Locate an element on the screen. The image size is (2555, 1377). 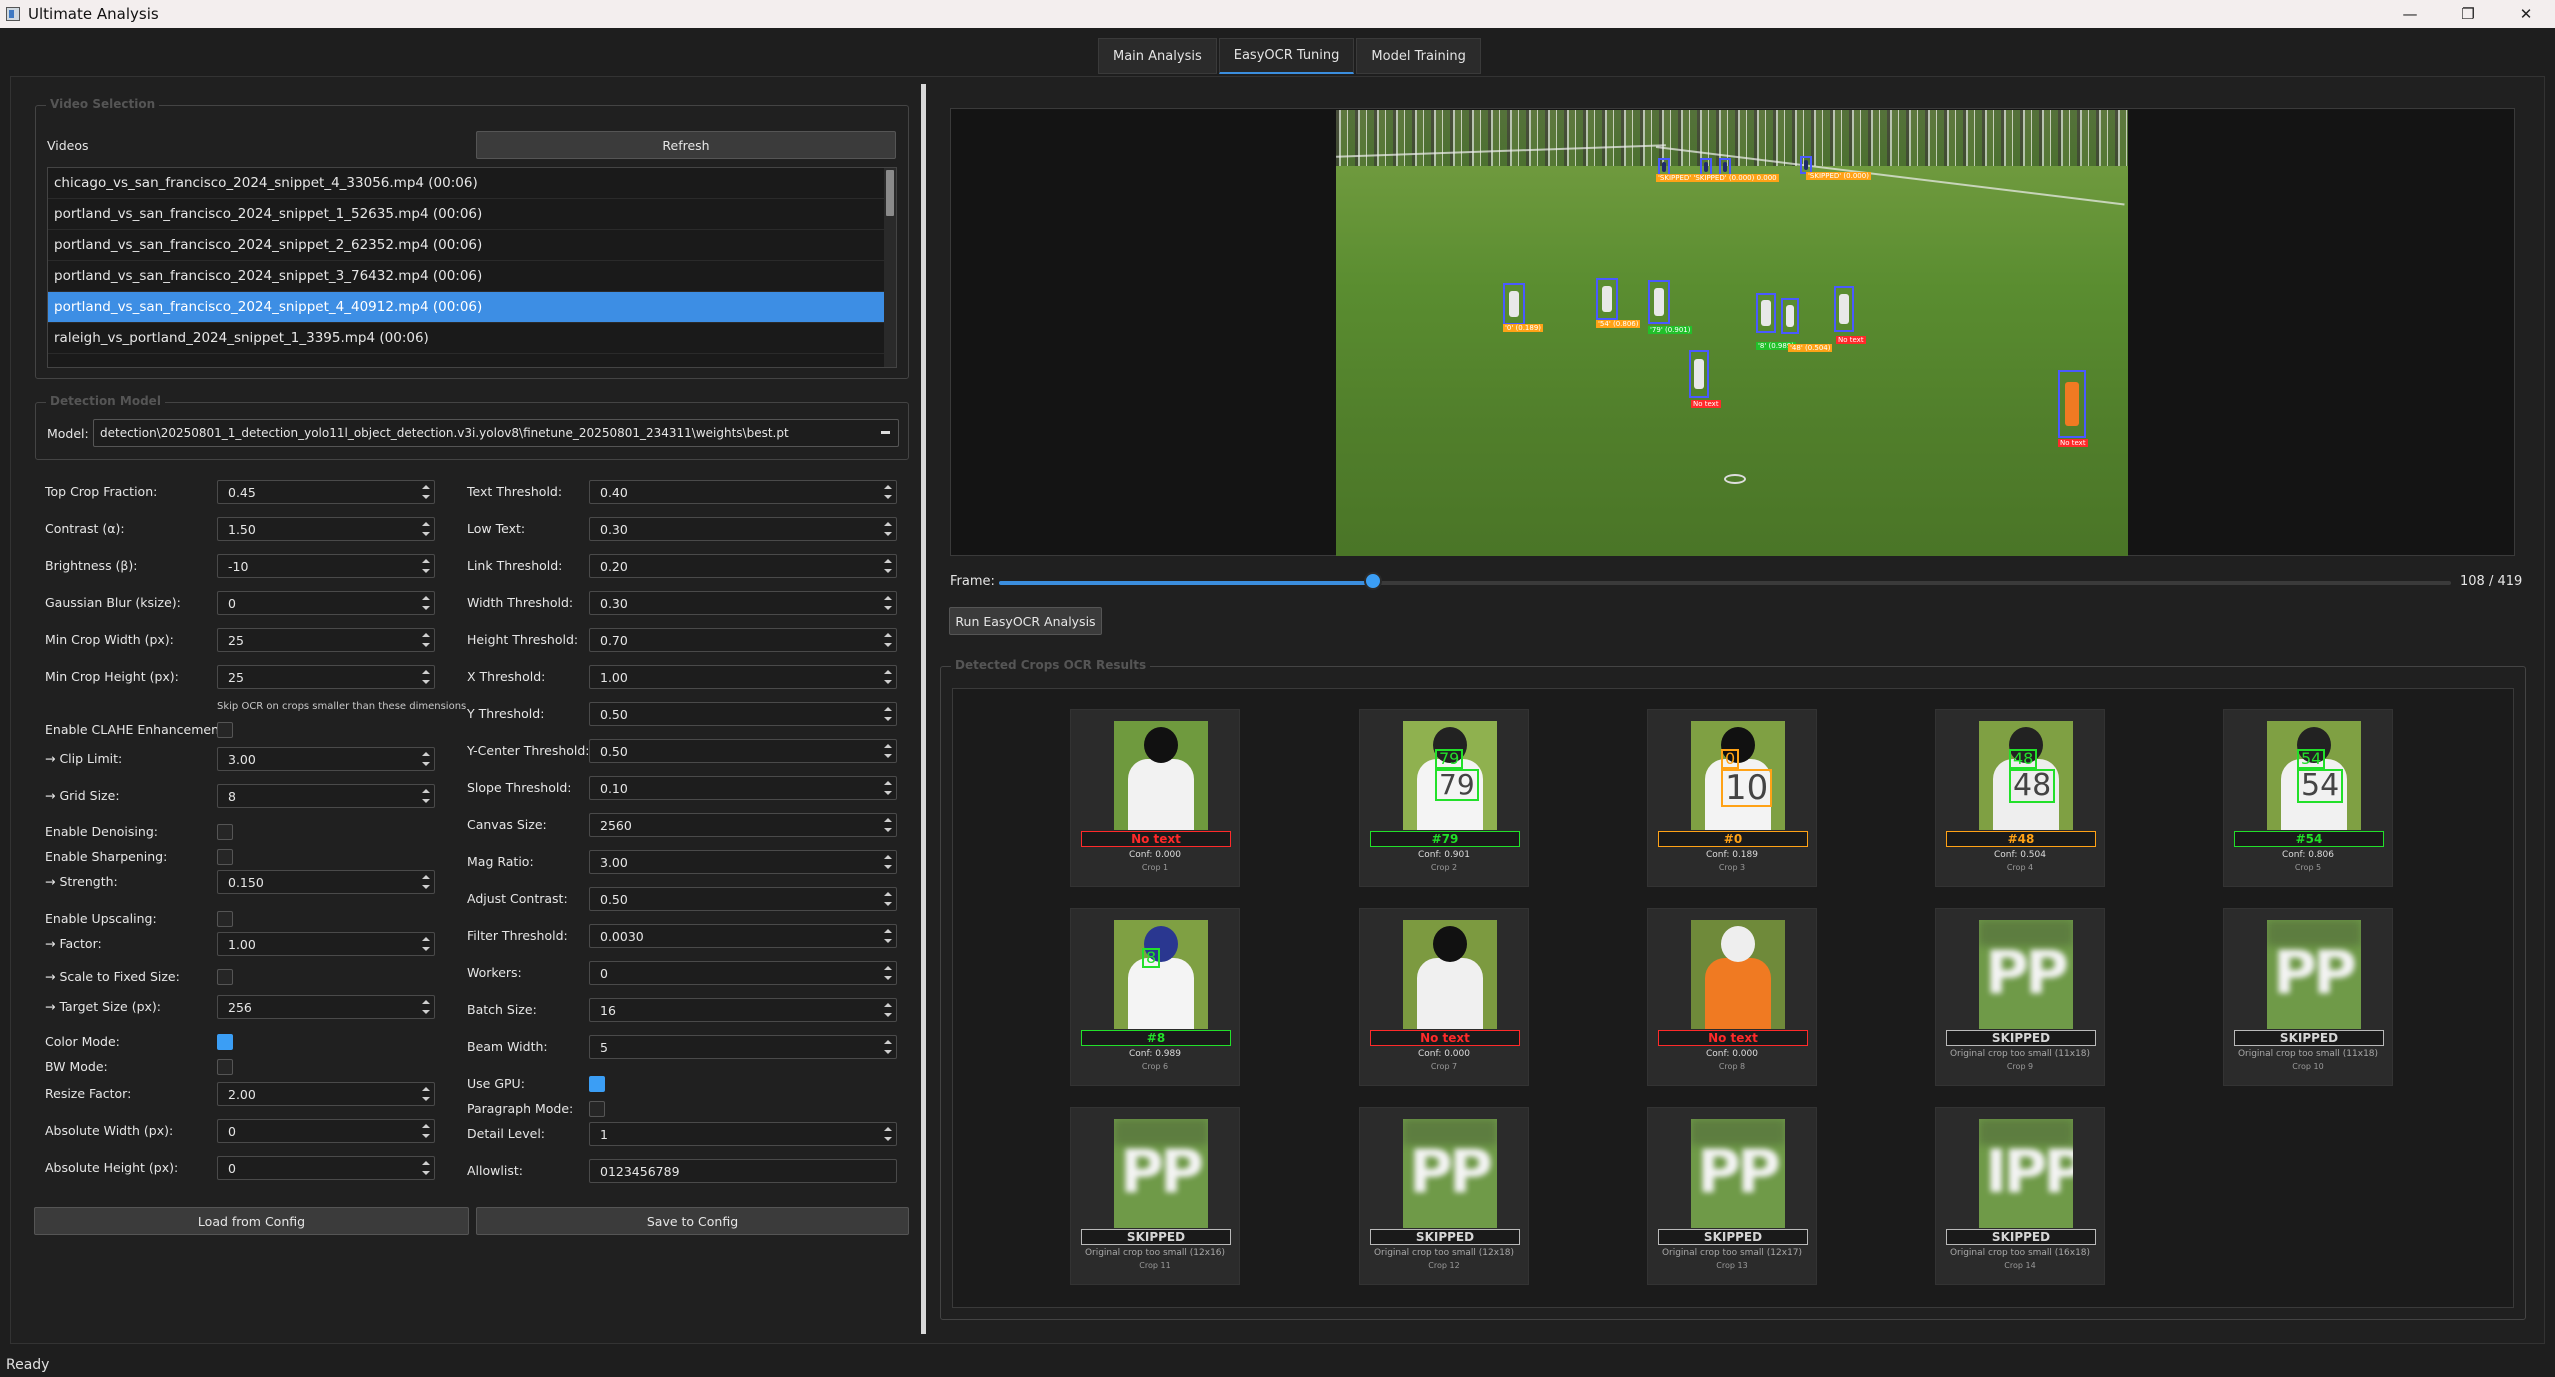
canvas-spinbox: 2560 is located at coordinates (743, 825).